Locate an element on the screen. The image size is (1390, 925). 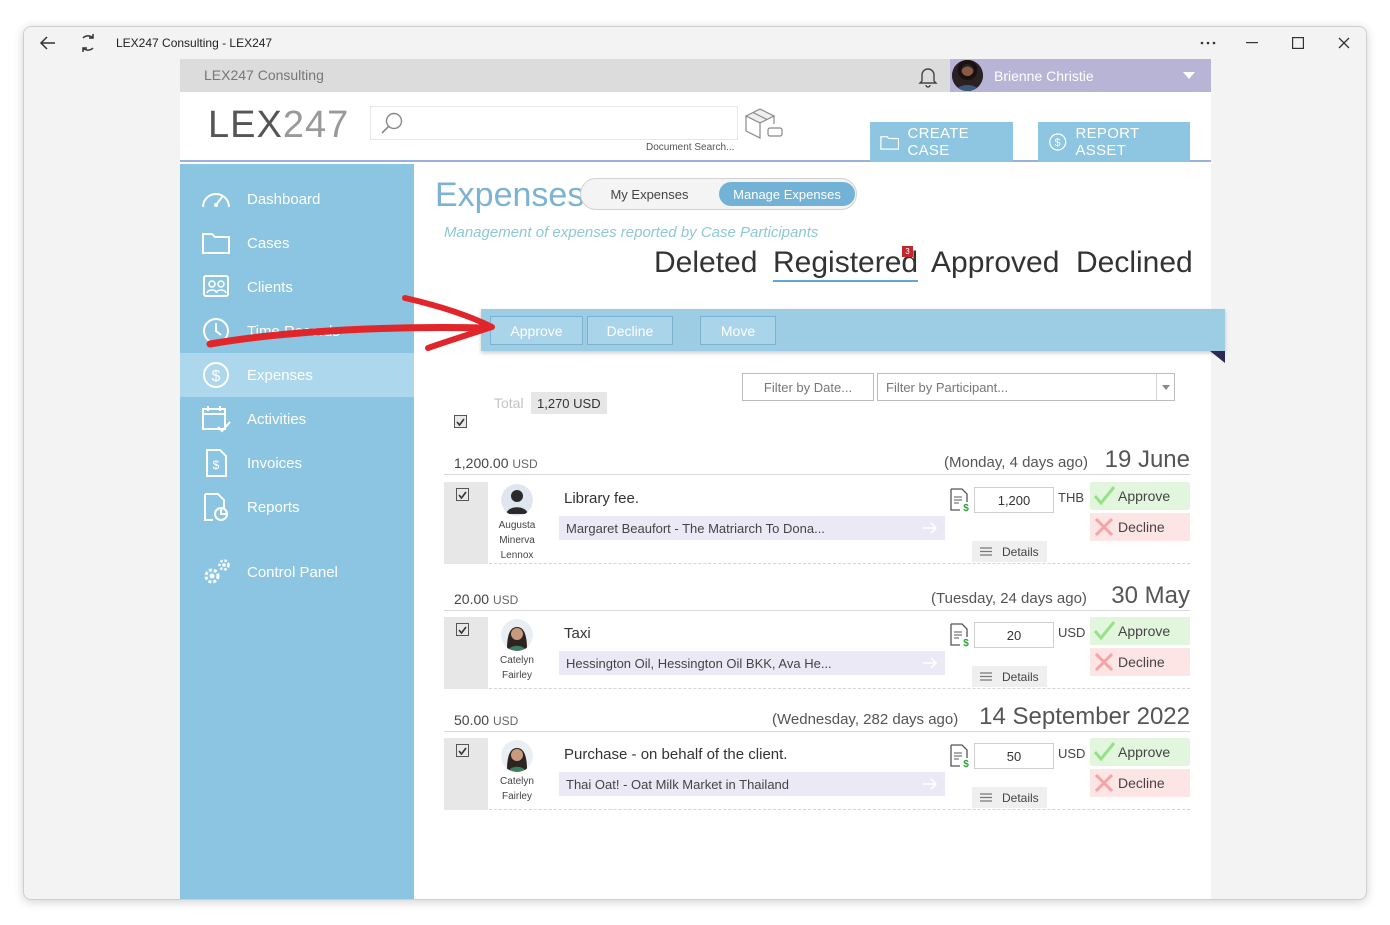
bulk-move-button: Move is located at coordinates (738, 330).